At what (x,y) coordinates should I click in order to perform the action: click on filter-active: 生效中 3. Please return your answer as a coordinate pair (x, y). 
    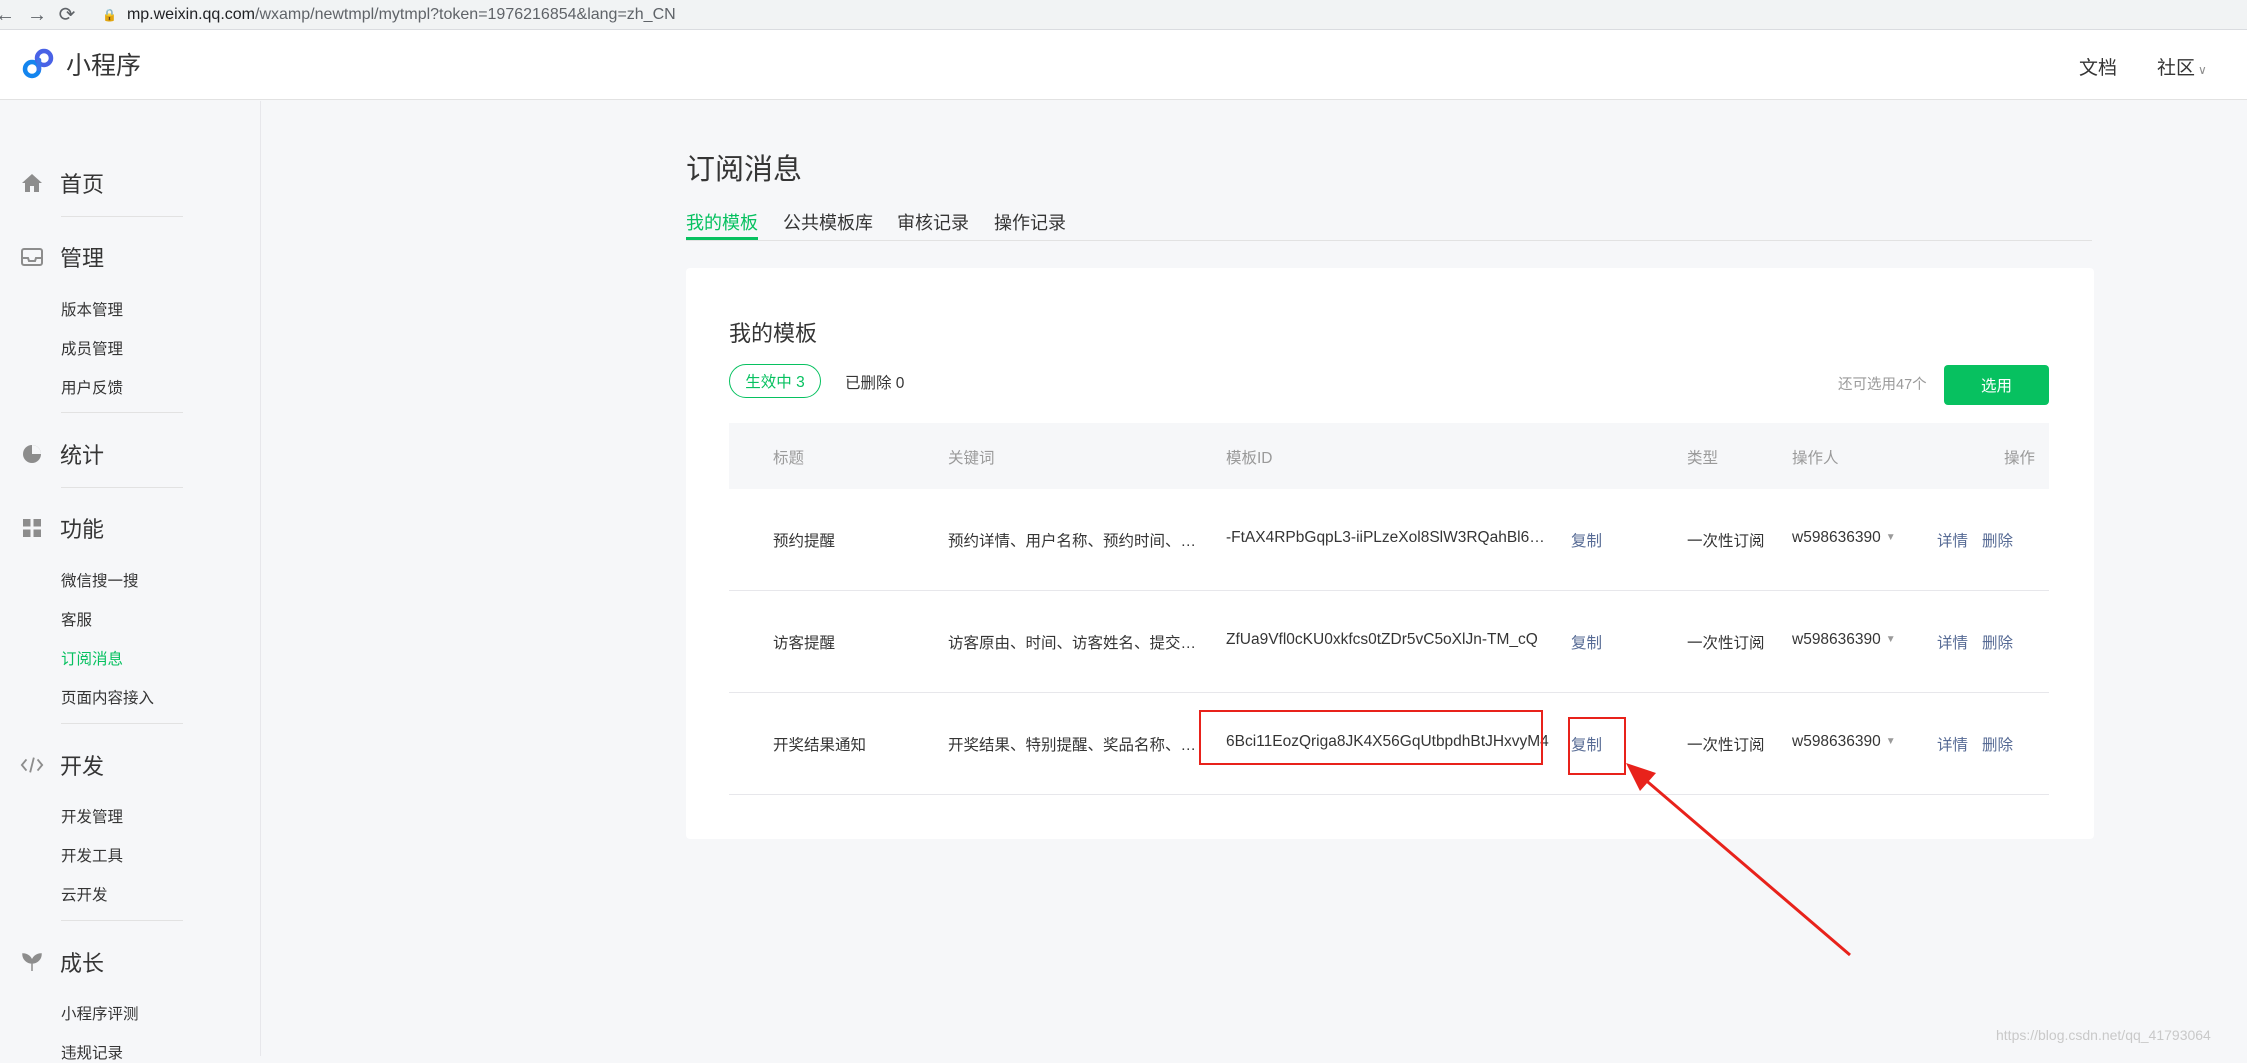
    Looking at the image, I should click on (775, 381).